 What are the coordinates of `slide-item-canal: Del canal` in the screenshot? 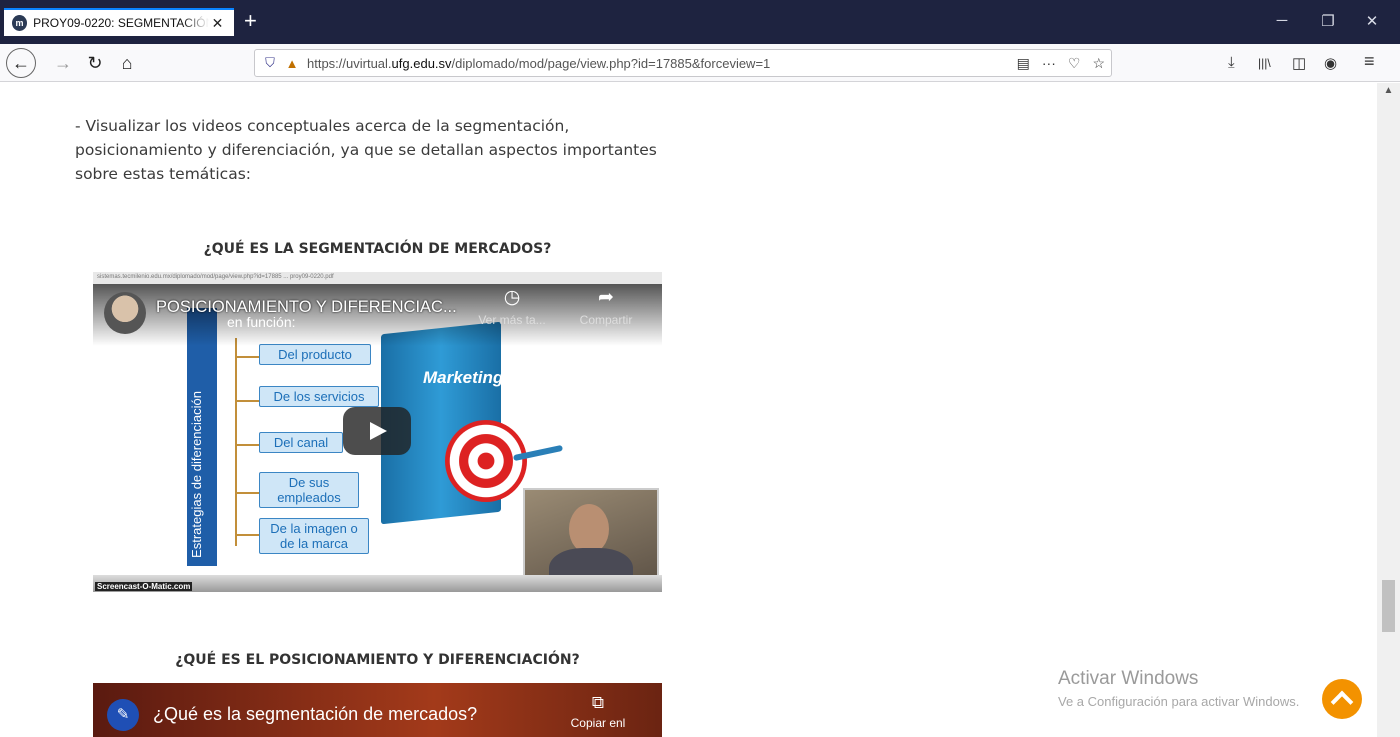 It's located at (301, 442).